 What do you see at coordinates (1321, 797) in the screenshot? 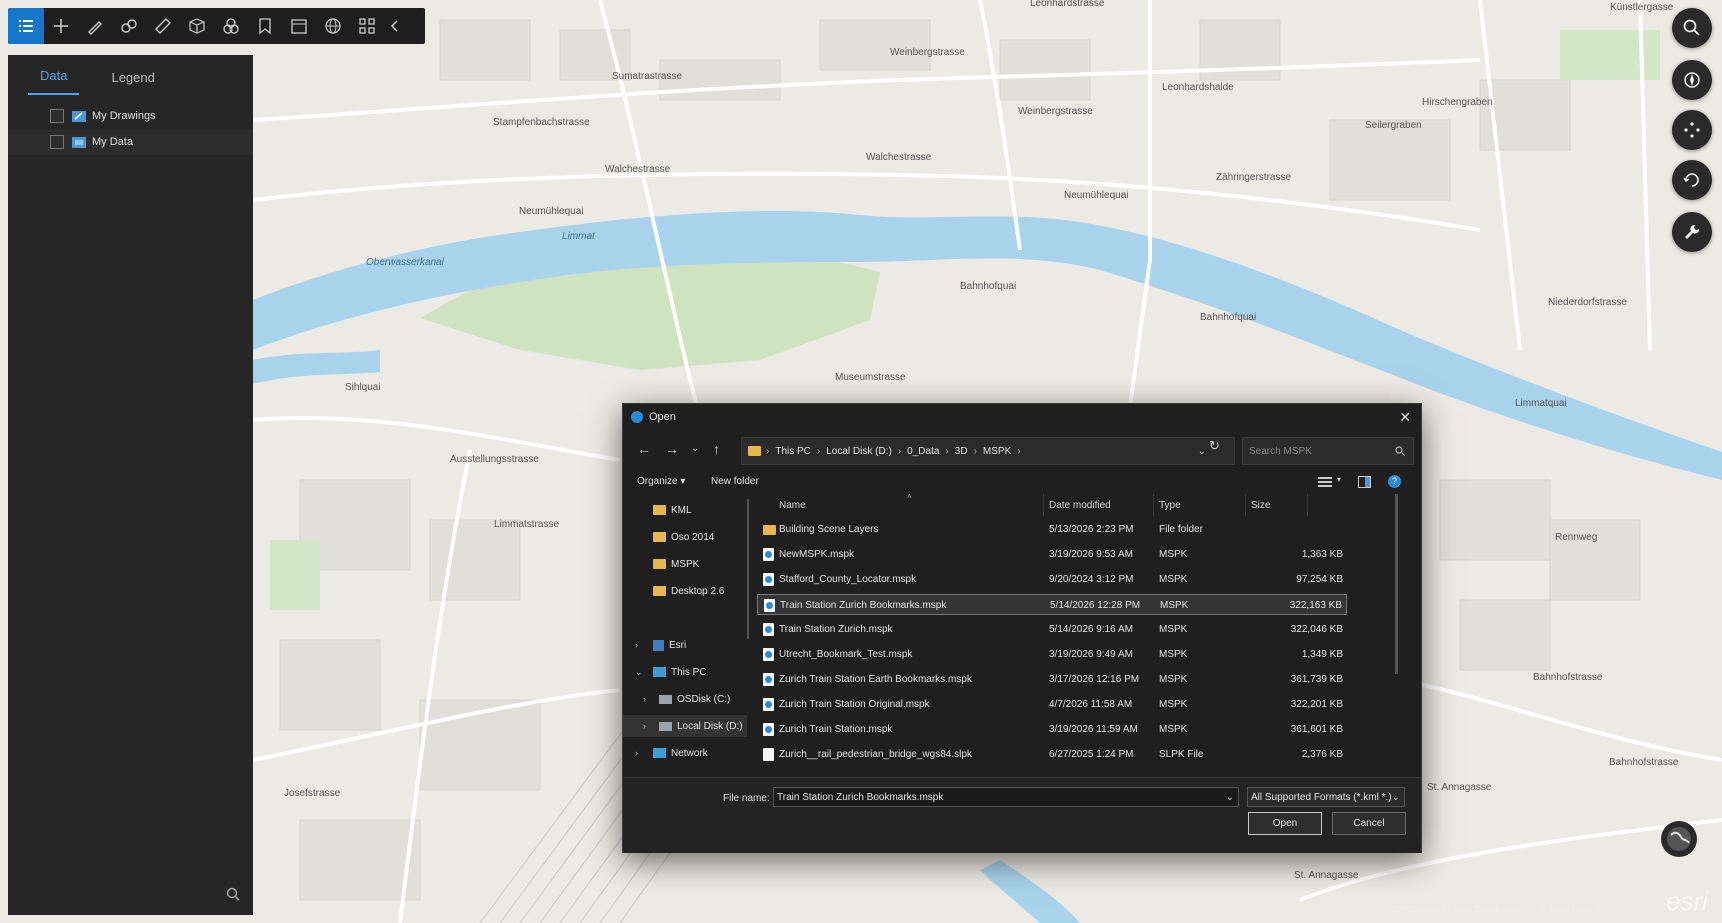
I see `filetype-value: All Supported Formats (*.kml *.)` at bounding box center [1321, 797].